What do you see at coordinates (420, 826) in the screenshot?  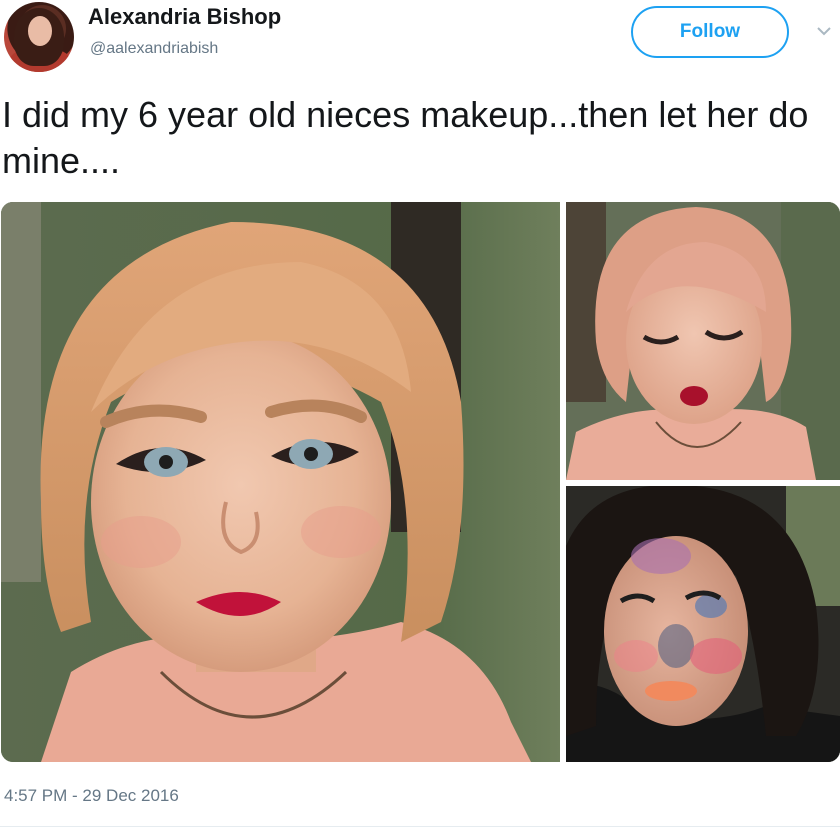 I see `divider` at bounding box center [420, 826].